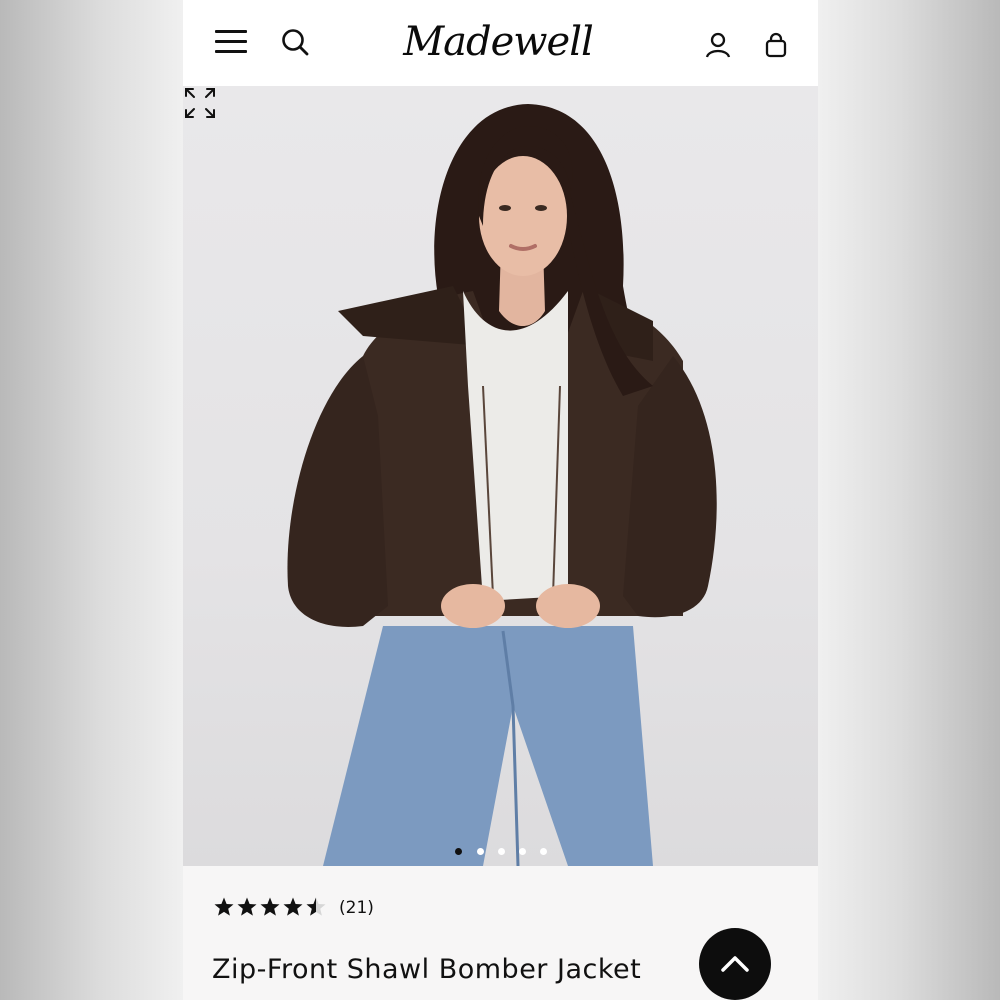 The image size is (1000, 1000). I want to click on expand-icon, so click(200, 103).